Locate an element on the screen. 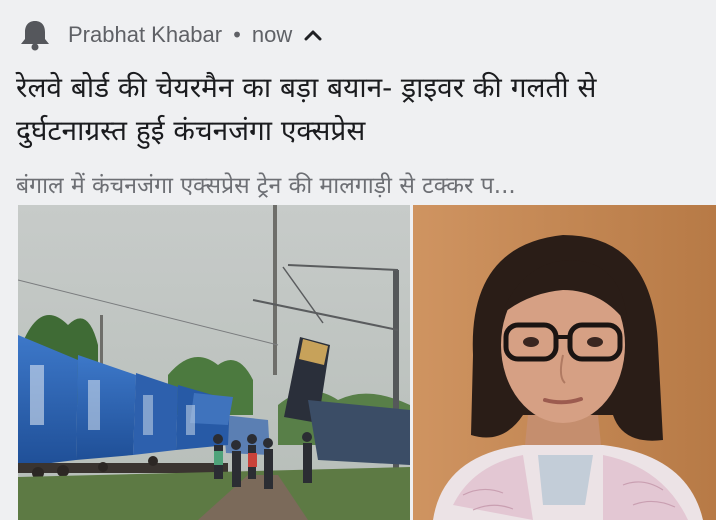 This screenshot has height=520, width=716. notification-header: Prabhat Khabar • now is located at coordinates (169, 35).